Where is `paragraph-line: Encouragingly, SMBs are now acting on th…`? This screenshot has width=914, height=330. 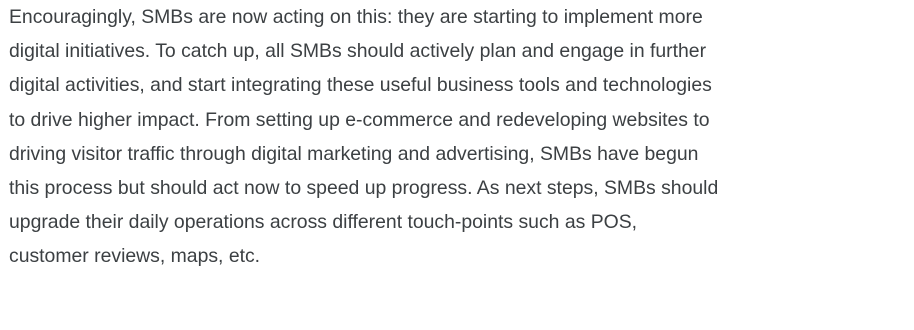
paragraph-line: Encouragingly, SMBs are now acting on th… is located at coordinates (356, 17).